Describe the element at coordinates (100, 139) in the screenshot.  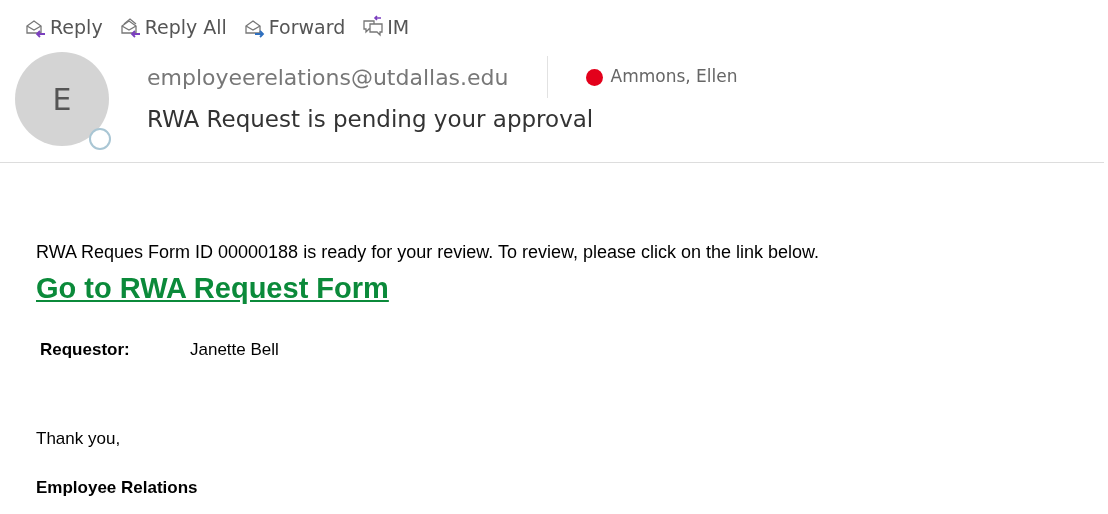
I see `presence-indicator` at that location.